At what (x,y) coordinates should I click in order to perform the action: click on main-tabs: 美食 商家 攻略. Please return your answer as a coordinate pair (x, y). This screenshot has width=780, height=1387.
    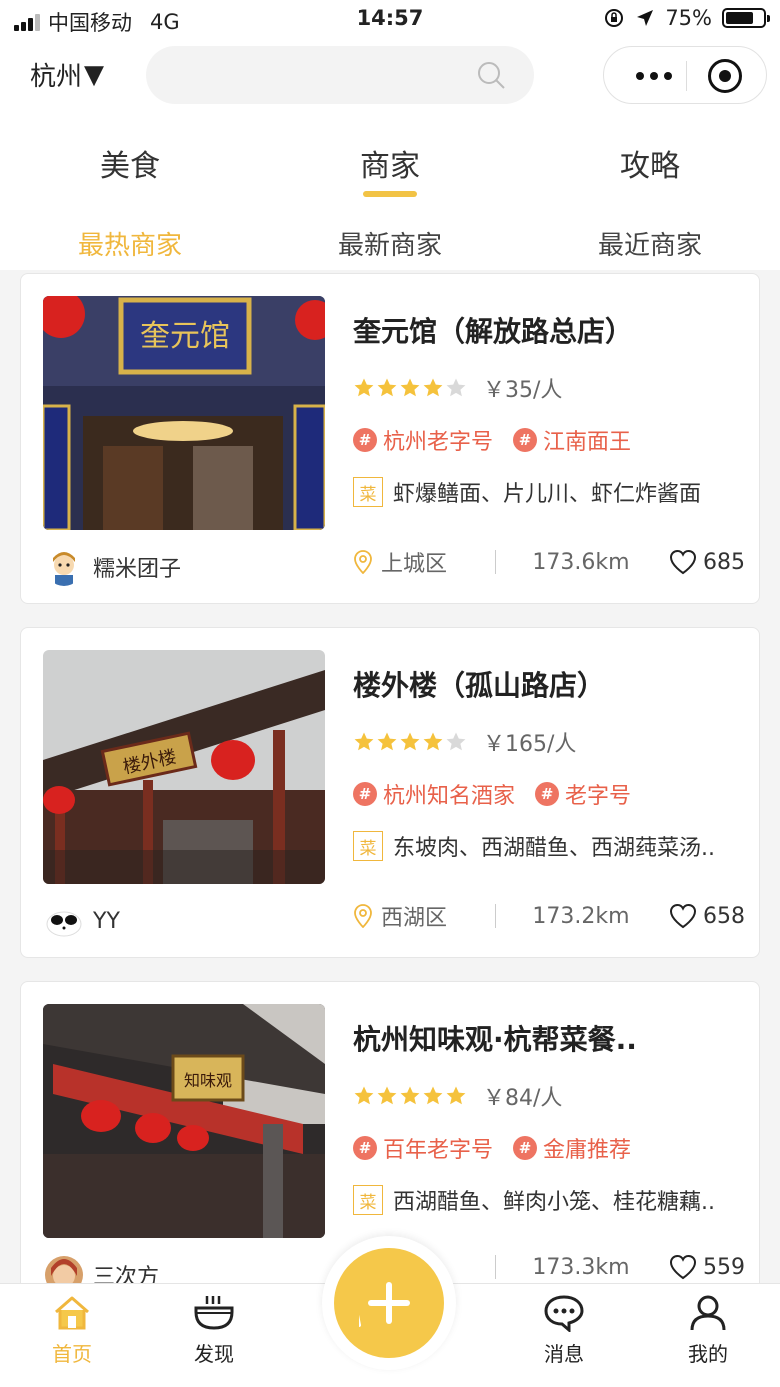
    Looking at the image, I should click on (390, 164).